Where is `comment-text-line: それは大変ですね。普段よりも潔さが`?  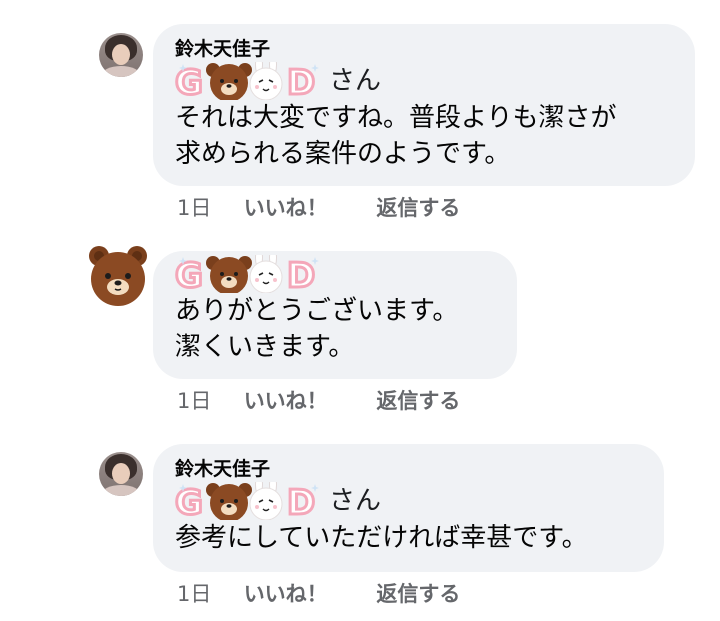
comment-text-line: それは大変ですね。普段よりも潔さが is located at coordinates (396, 118).